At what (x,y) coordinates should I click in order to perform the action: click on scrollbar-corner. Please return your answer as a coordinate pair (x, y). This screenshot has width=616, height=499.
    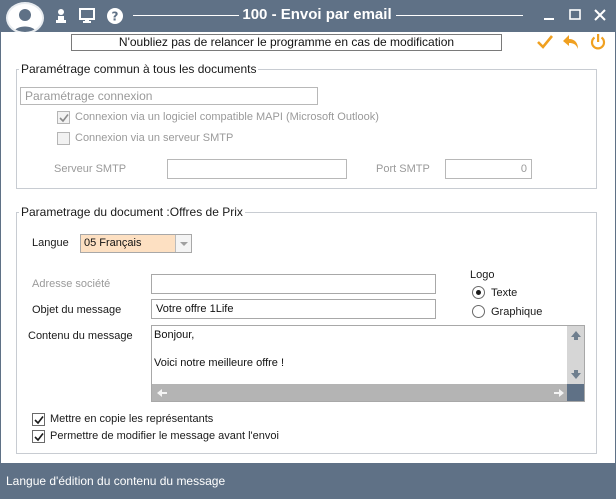
    Looking at the image, I should click on (575, 392).